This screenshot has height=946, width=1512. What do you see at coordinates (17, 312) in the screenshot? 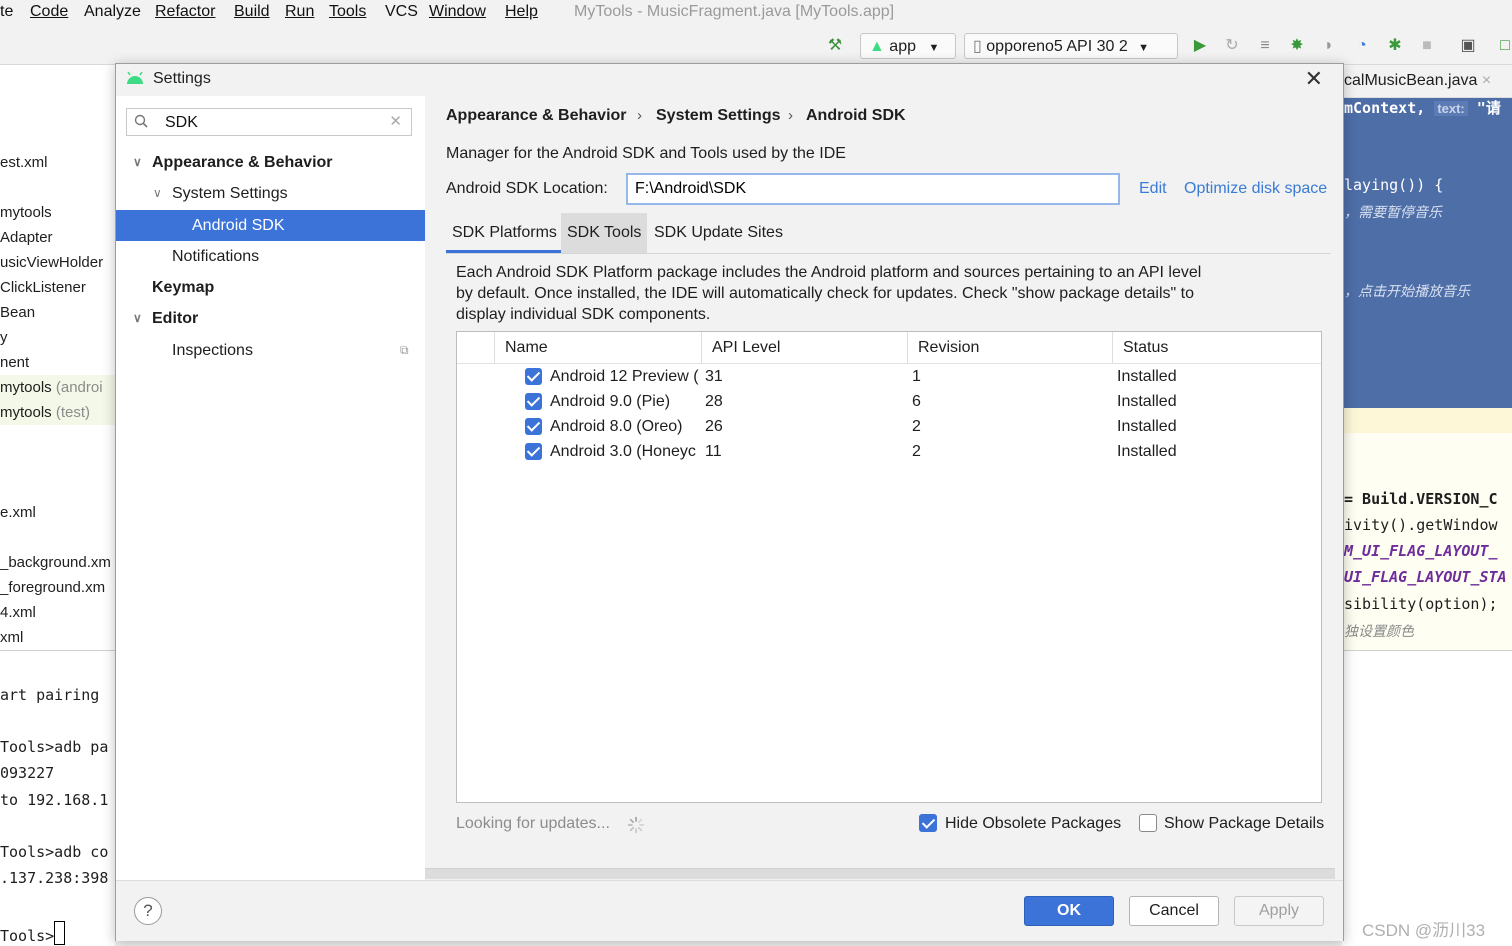
I see `project-file: Bean` at bounding box center [17, 312].